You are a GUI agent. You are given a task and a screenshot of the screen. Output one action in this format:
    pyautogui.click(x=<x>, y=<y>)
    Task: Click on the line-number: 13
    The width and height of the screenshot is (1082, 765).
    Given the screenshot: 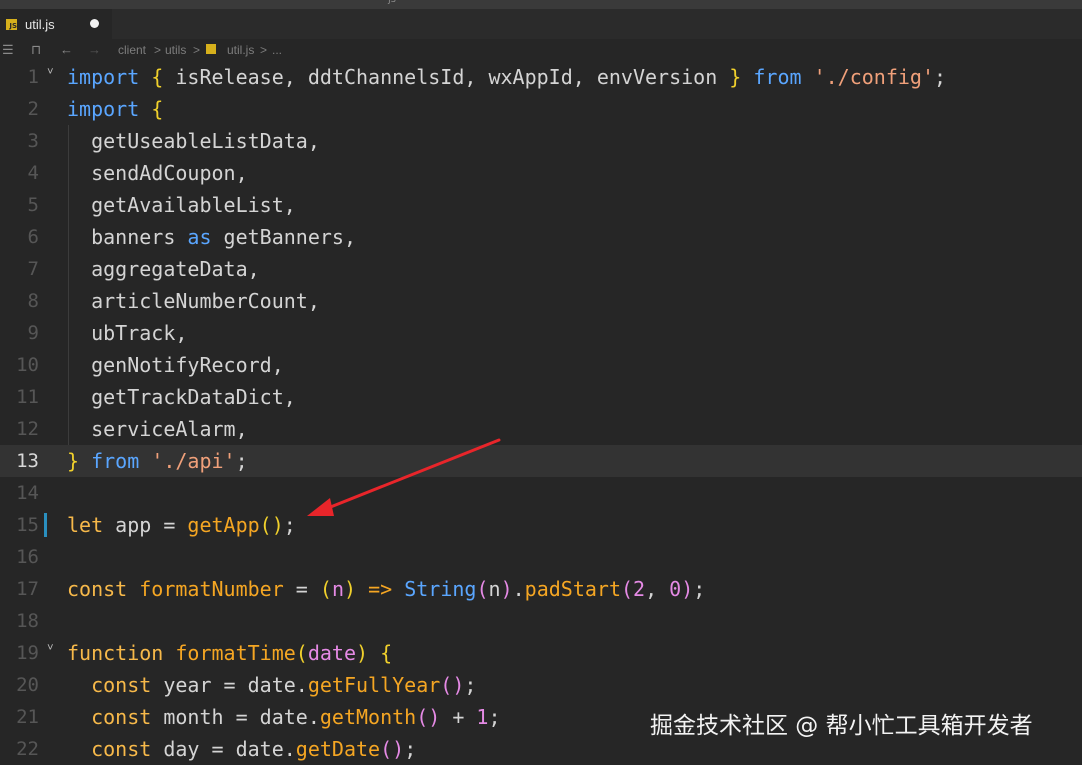 What is the action you would take?
    pyautogui.click(x=27, y=461)
    